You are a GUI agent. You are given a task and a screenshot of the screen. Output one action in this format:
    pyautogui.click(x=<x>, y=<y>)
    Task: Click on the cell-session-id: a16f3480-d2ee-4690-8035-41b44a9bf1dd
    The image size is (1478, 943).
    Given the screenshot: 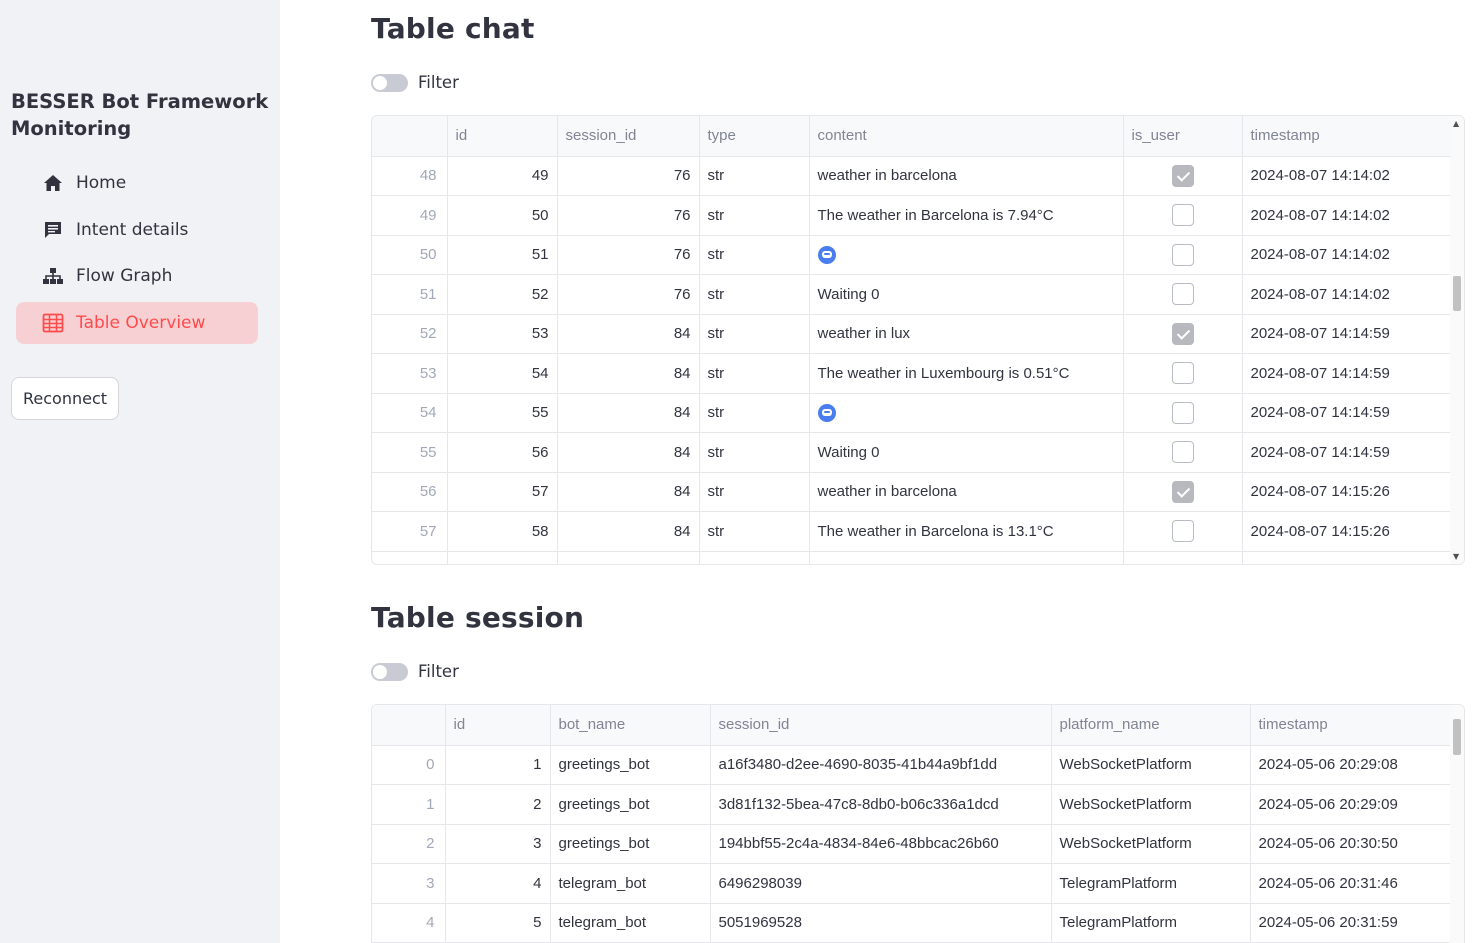 What is the action you would take?
    pyautogui.click(x=881, y=765)
    